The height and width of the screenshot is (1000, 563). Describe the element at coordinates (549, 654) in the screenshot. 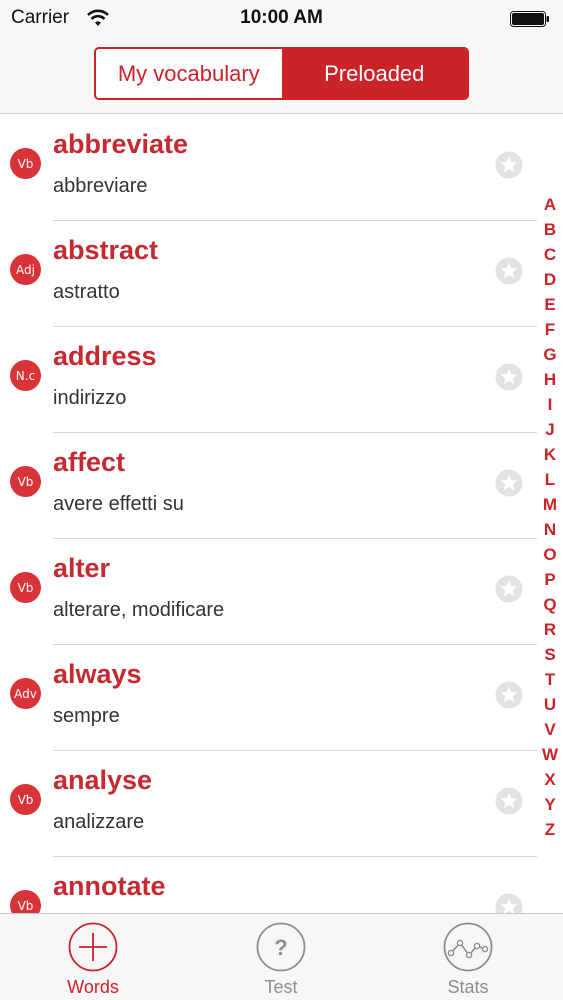

I see `index-letter: S` at that location.